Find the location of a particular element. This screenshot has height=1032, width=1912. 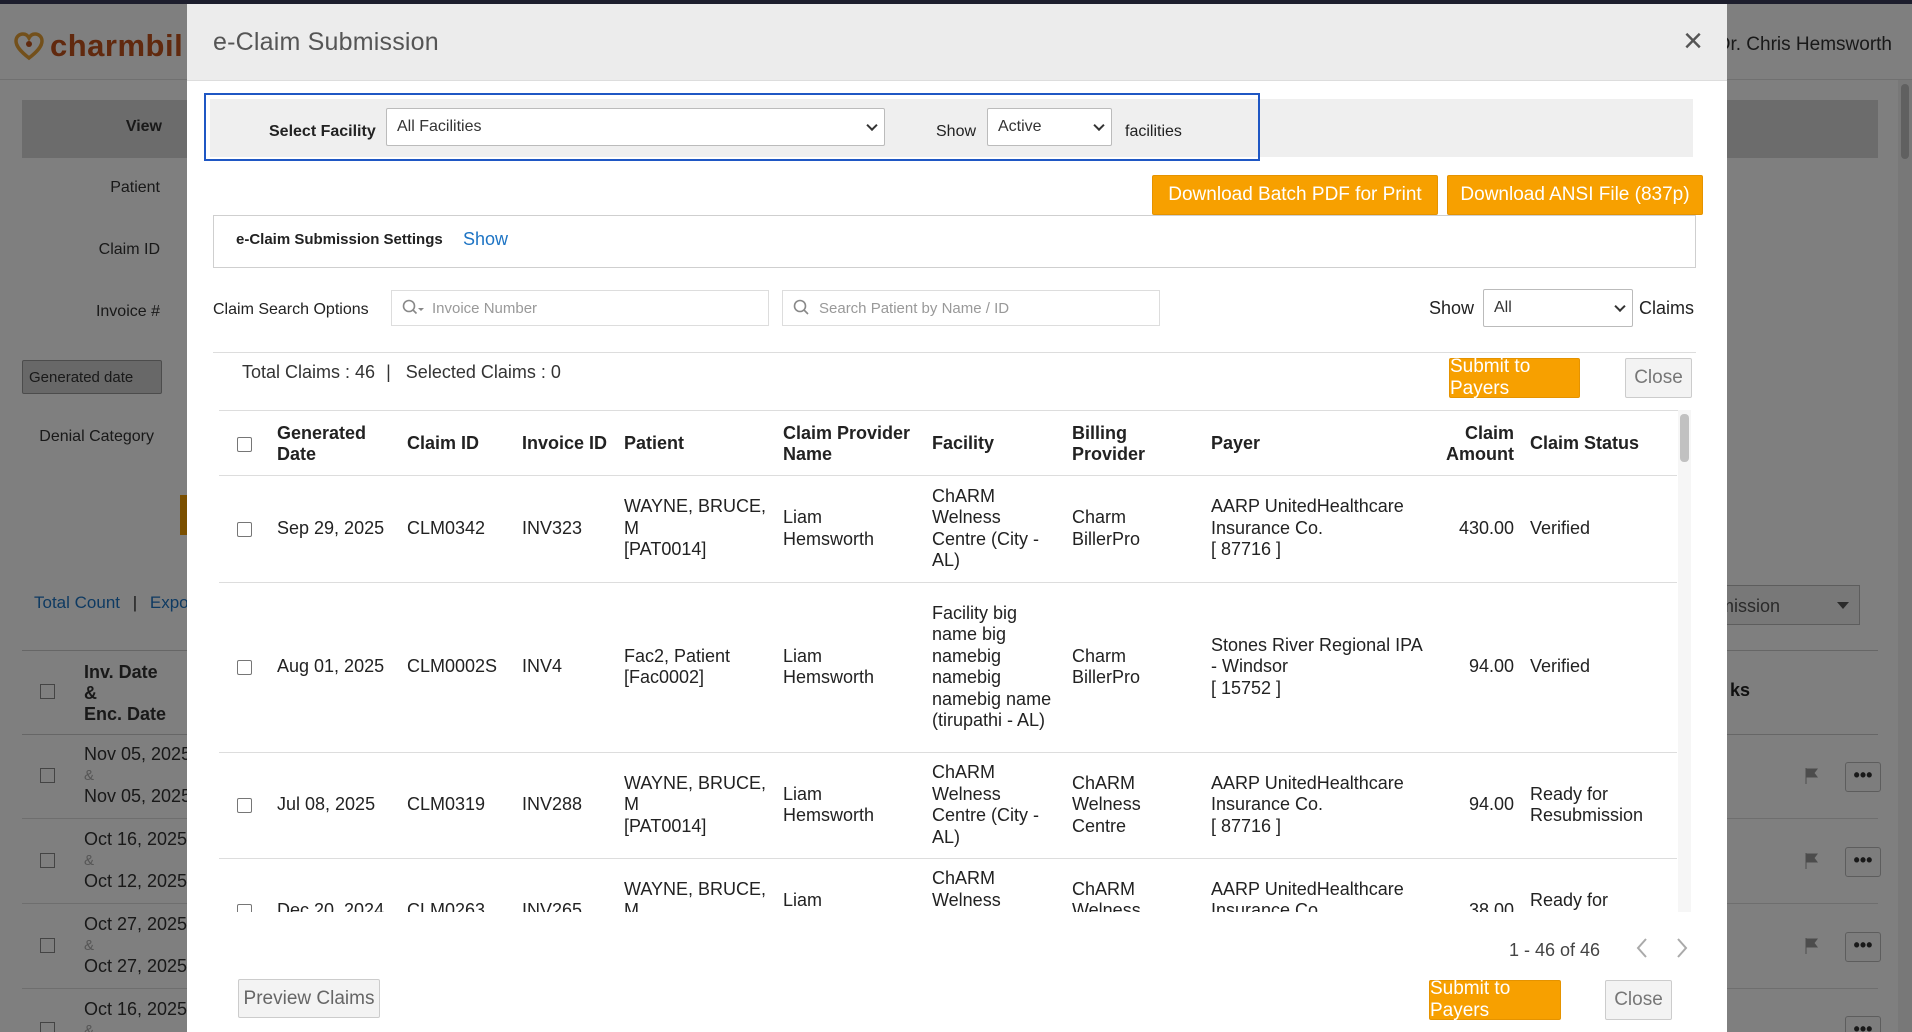

header-payer: Payer is located at coordinates (1318, 443).